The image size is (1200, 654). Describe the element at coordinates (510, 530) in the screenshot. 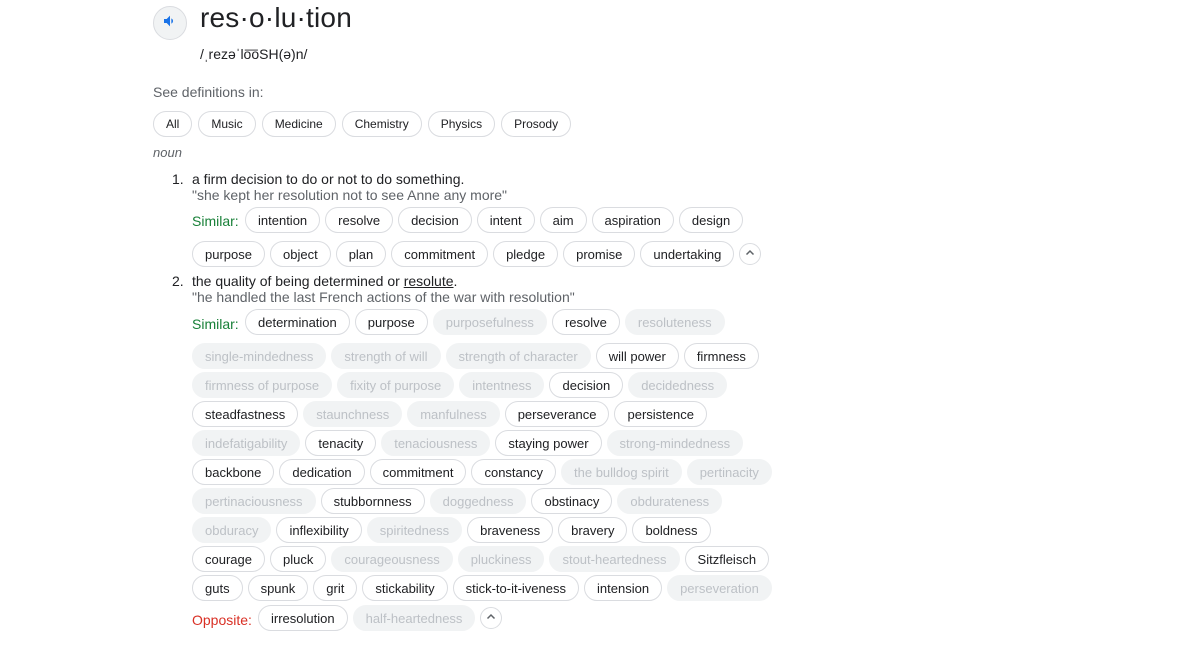

I see `synonym-chip: braveness` at that location.